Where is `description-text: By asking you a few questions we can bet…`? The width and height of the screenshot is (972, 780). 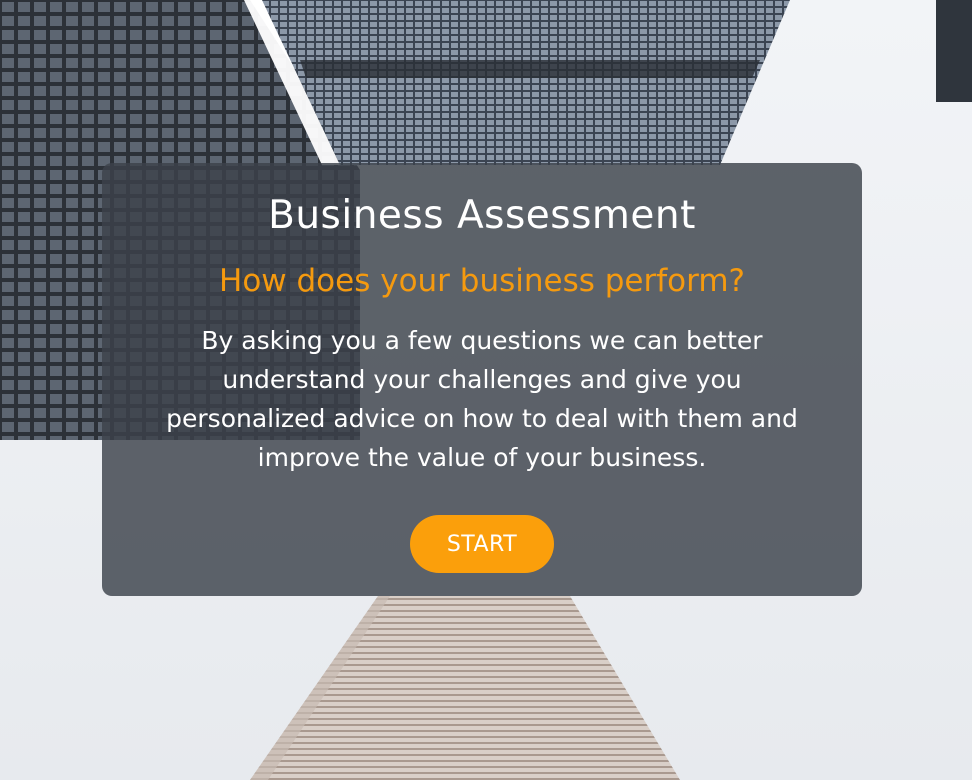
description-text: By asking you a few questions we can bet… is located at coordinates (482, 399).